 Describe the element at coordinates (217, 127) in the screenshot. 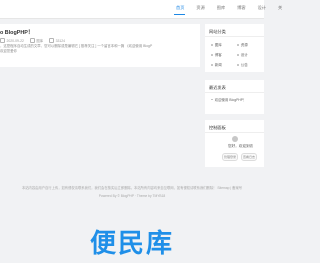

I see `widget-title: 控制面板` at that location.